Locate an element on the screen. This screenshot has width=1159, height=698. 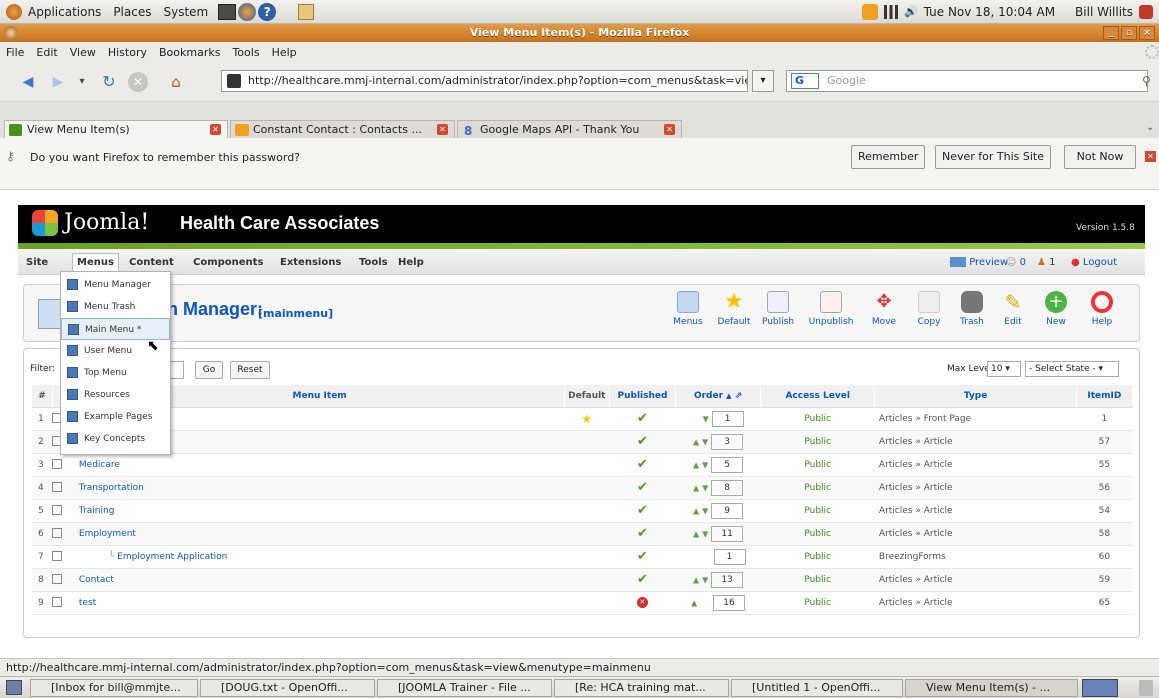
col-type: Type is located at coordinates (975, 396).